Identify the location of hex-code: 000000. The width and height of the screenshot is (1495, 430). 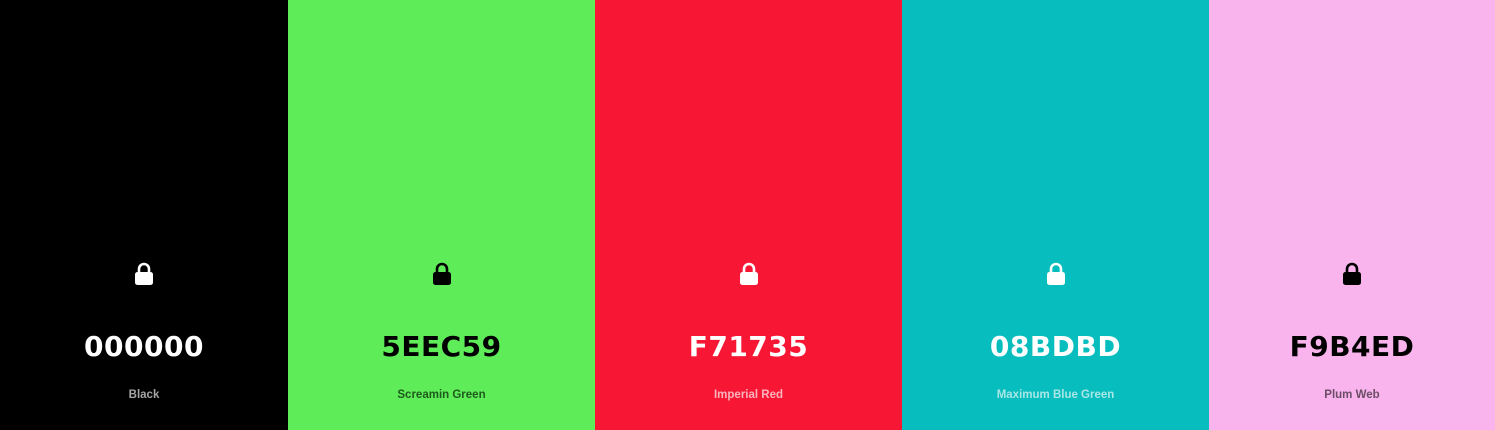
(144, 347).